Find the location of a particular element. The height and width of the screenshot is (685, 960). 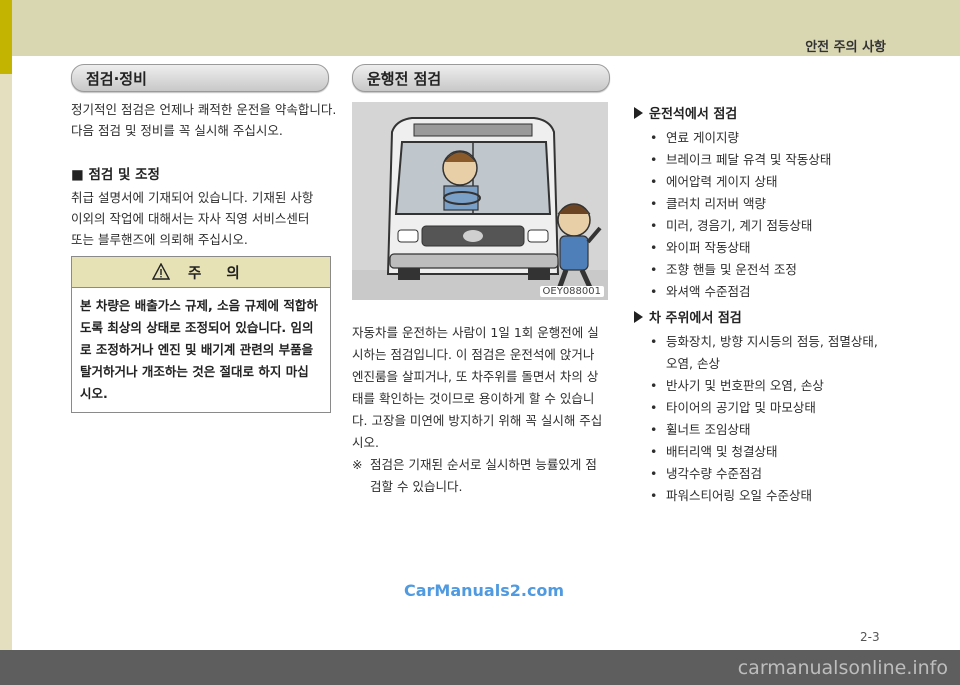

caution-line: 로 조정하거나 엔진 및 배기계 관련의 부품을 is located at coordinates (197, 349).